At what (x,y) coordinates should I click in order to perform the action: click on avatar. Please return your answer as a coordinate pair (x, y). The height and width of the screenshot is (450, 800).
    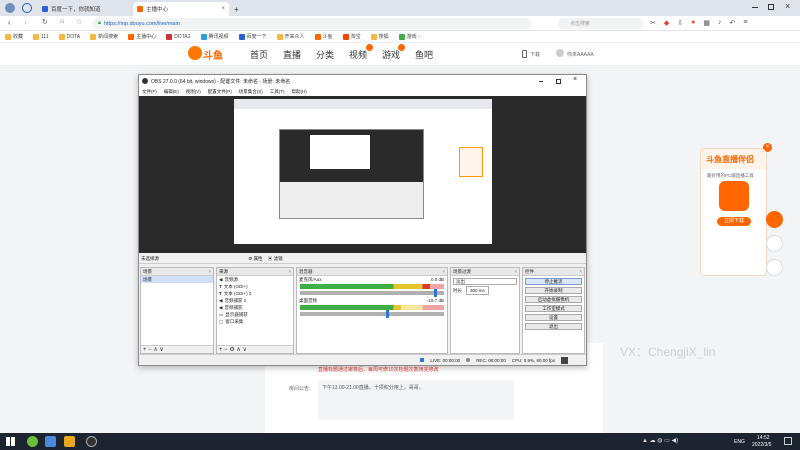
    Looking at the image, I should click on (560, 53).